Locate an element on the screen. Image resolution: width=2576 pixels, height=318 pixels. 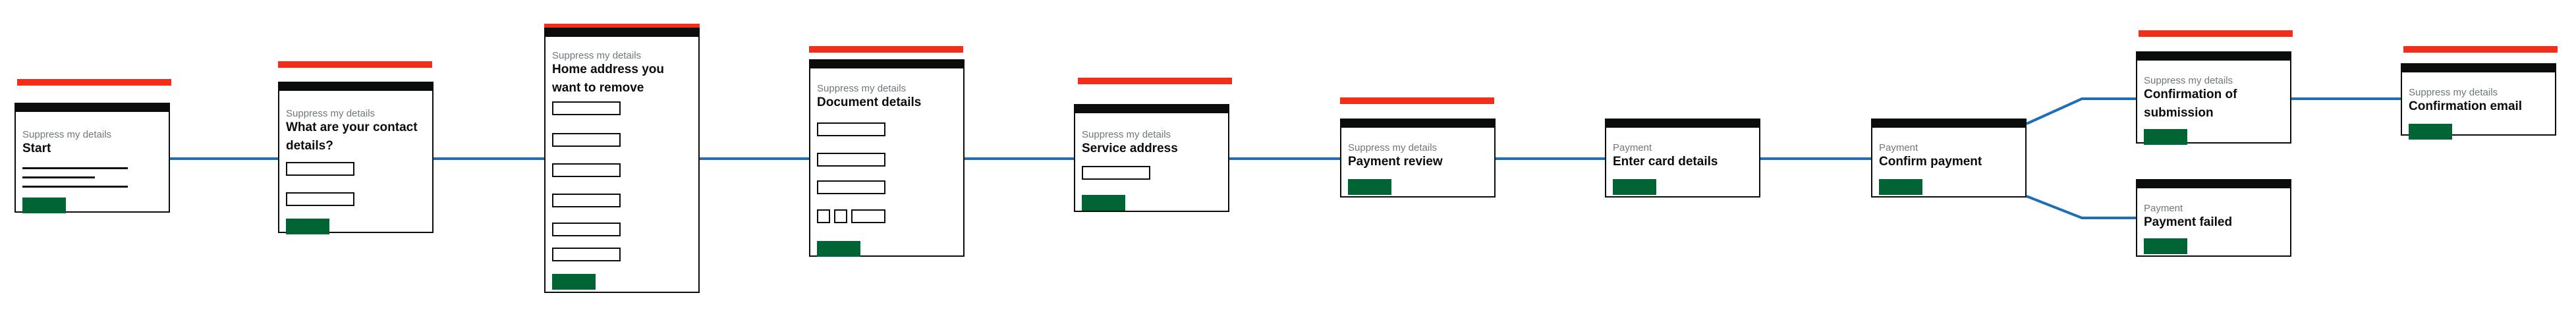
date-year-field is located at coordinates (868, 216).